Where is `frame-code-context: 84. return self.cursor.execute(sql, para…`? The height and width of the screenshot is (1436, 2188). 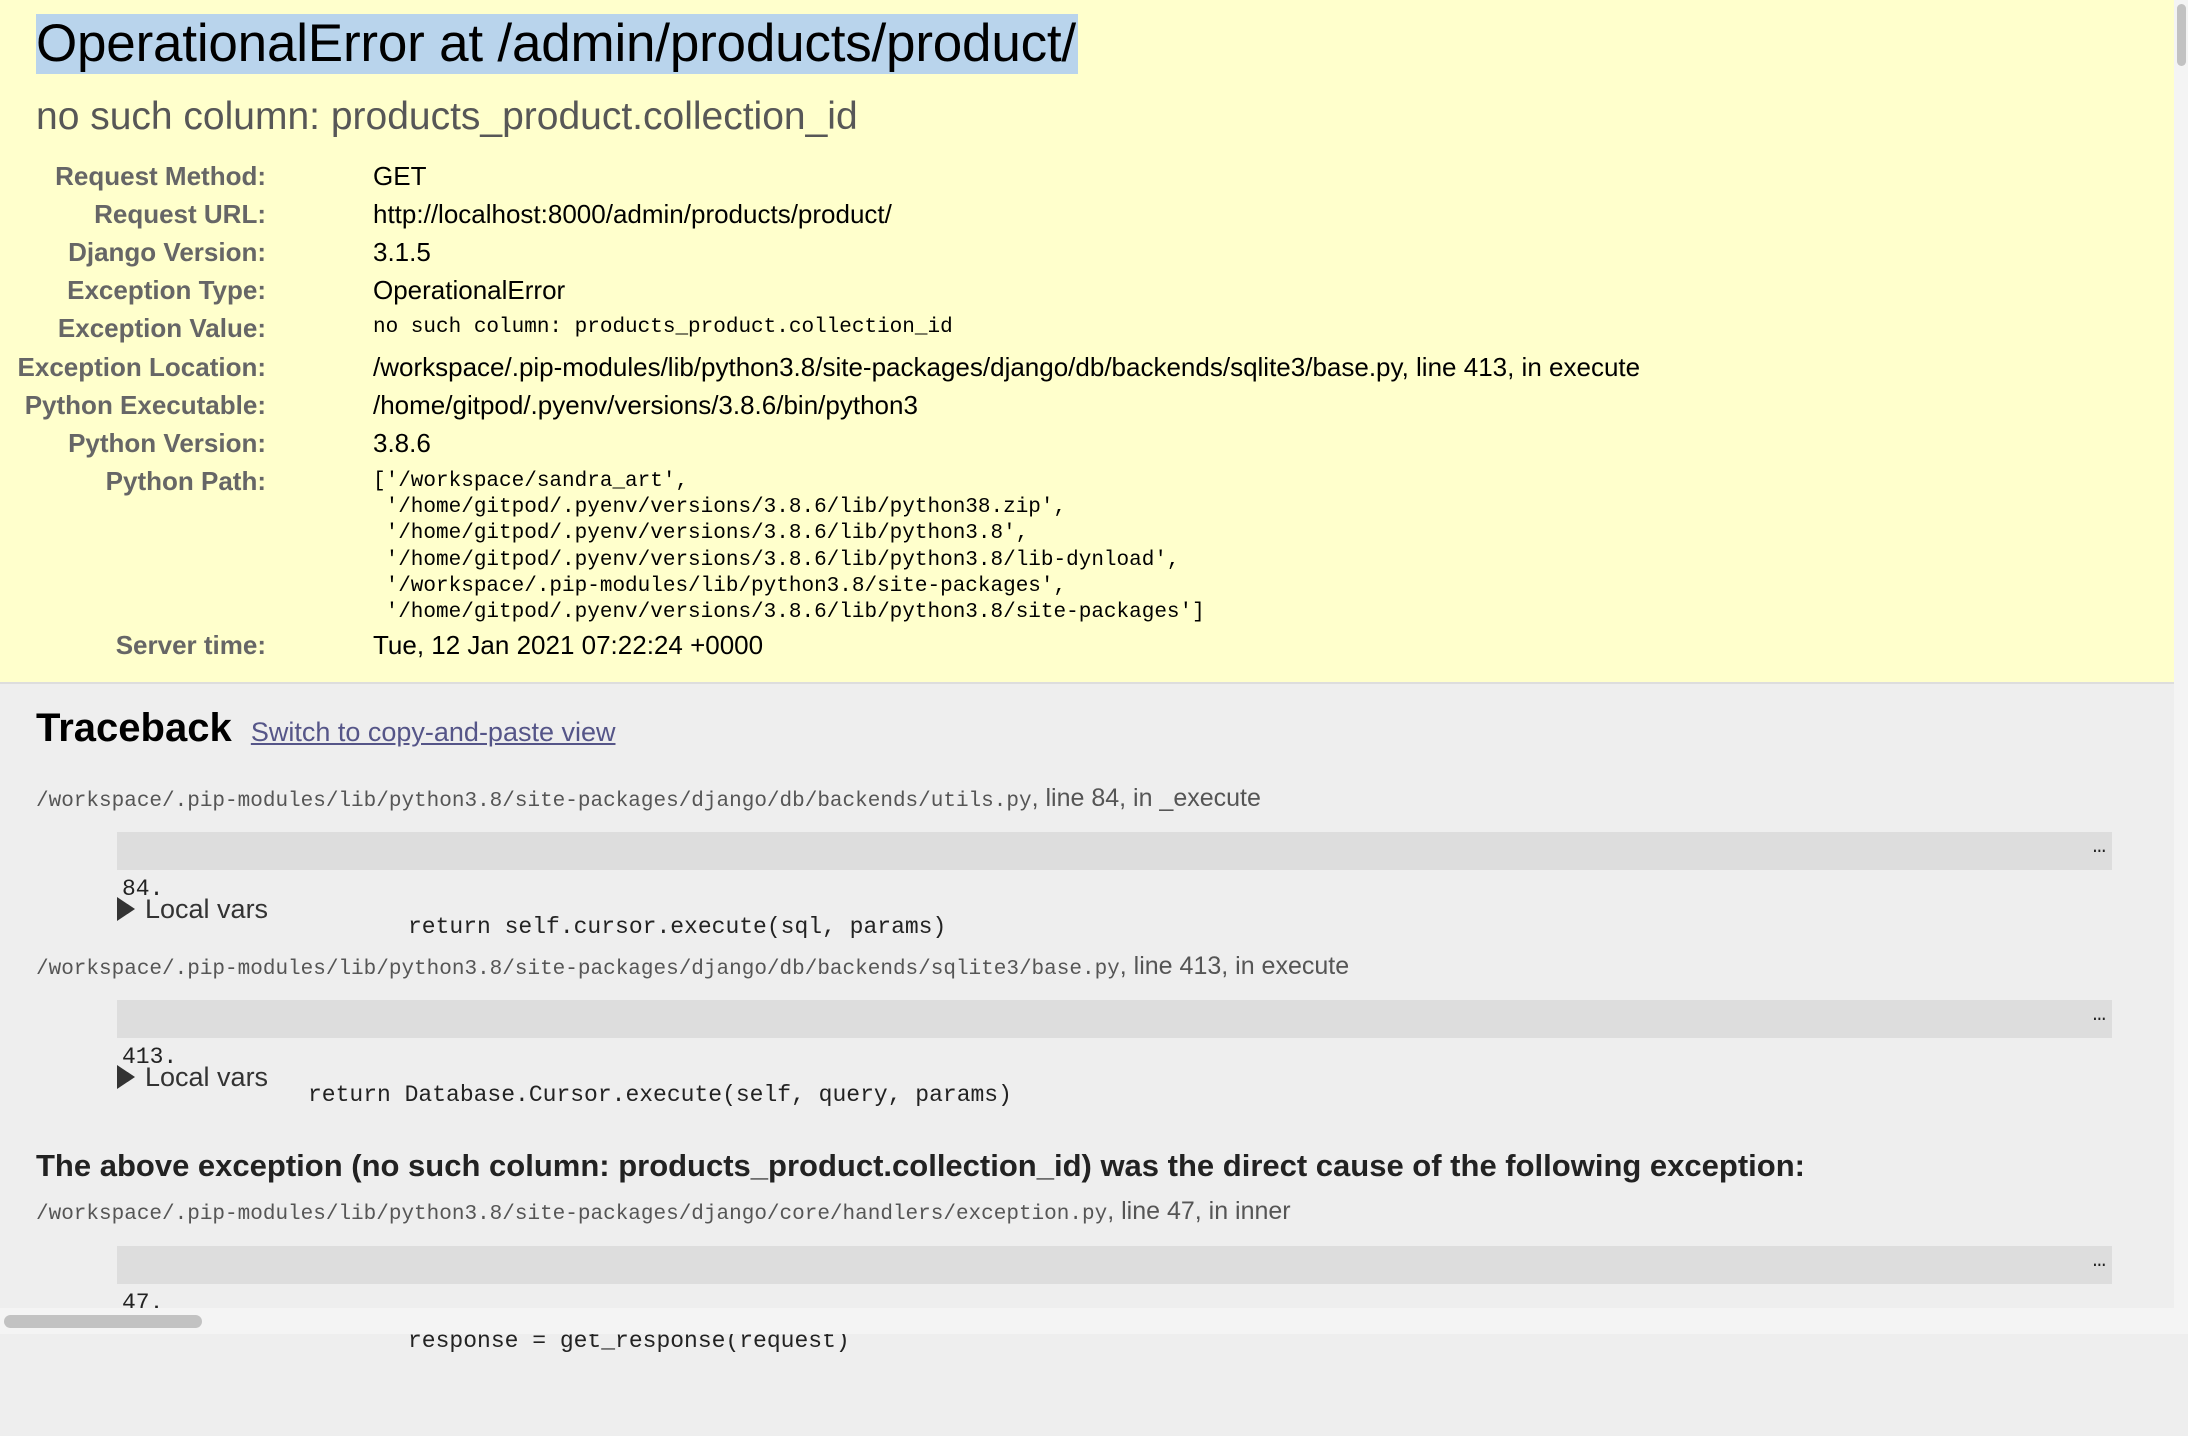
frame-code-context: 84. return self.cursor.execute(sql, para… is located at coordinates (1114, 886).